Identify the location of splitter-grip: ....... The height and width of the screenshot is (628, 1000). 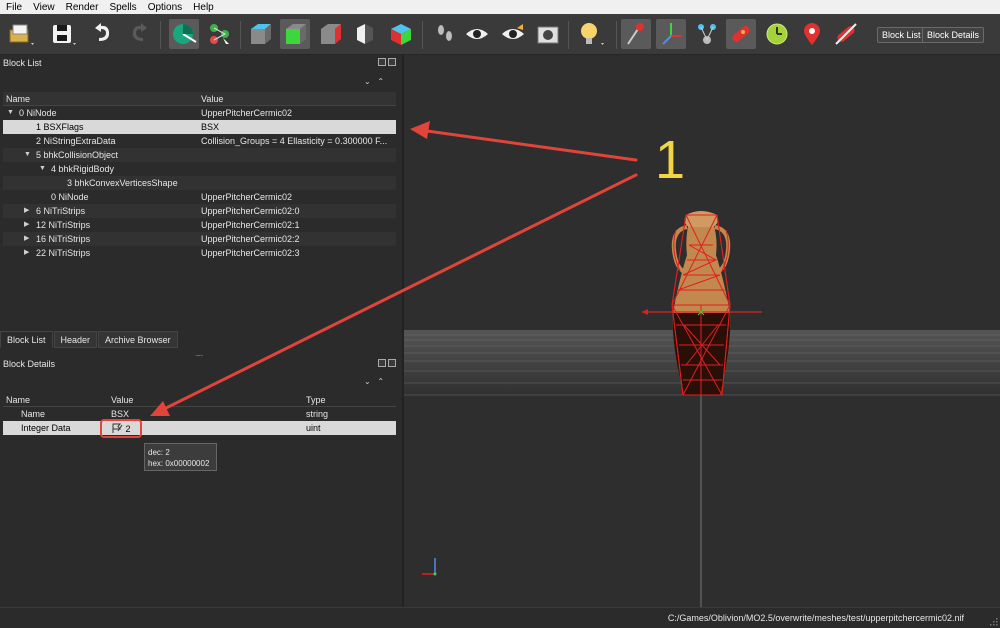
(199, 353).